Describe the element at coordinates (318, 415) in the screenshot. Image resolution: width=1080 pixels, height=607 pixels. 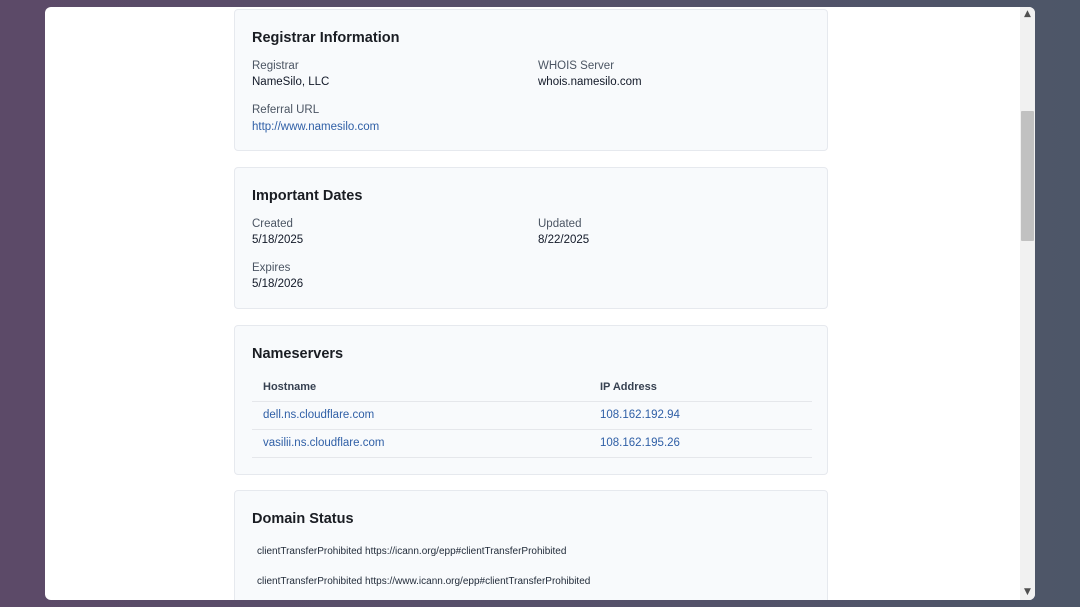
I see `nameserver-hostname-link: dell.ns.cloudflare.com` at that location.